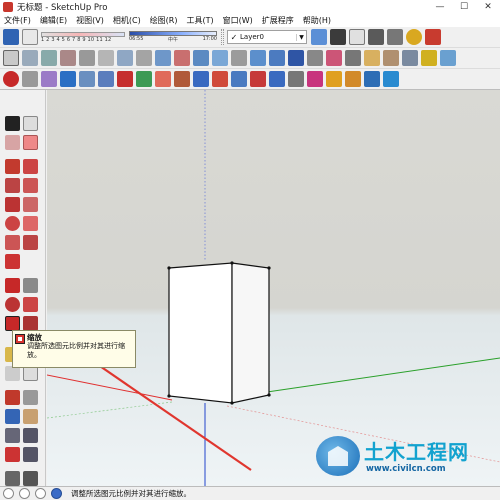  What do you see at coordinates (30, 37) in the screenshot?
I see `eraser-icon` at bounding box center [30, 37].